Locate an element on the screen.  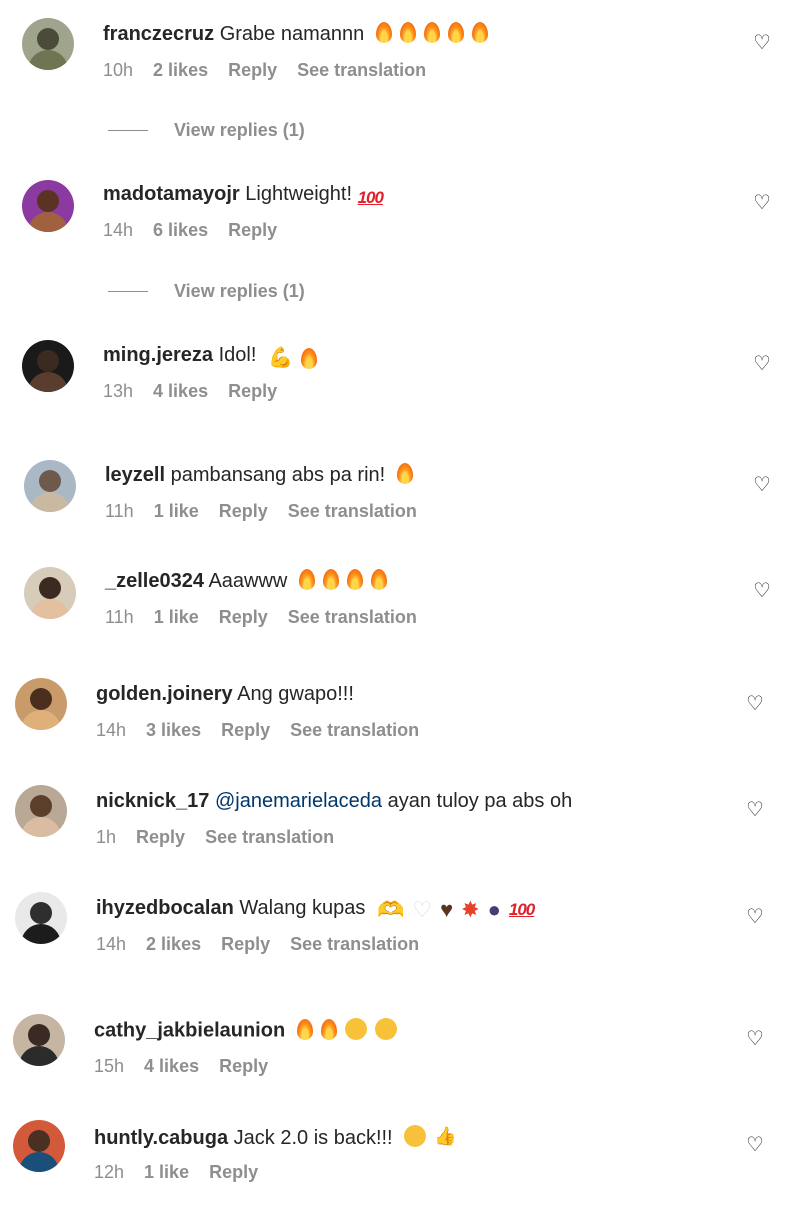
comment-username: huntly.cabuga is located at coordinates (161, 1138).